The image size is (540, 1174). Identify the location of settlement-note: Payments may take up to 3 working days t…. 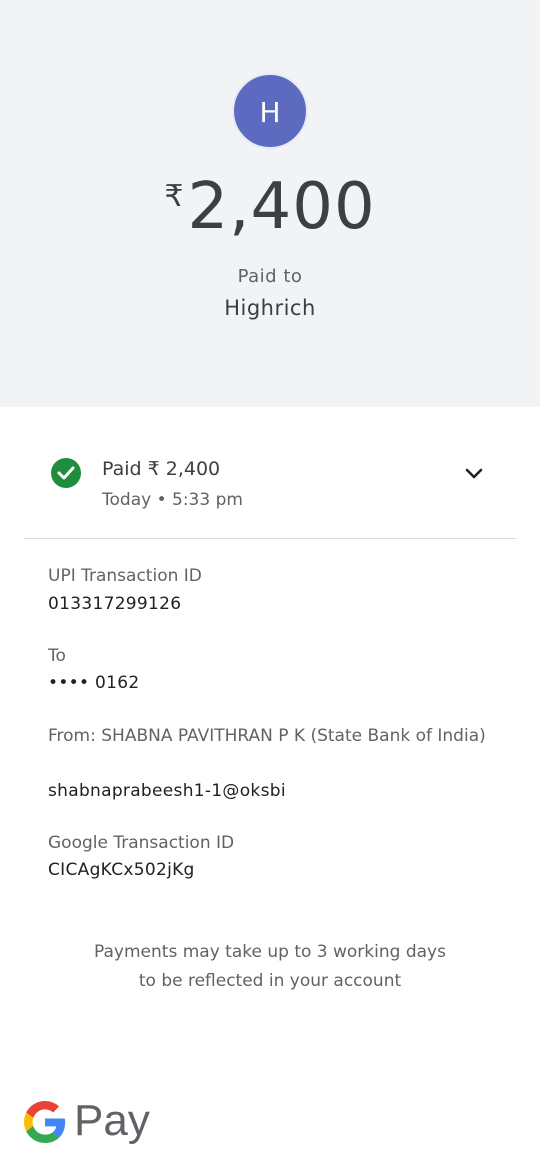
(270, 967).